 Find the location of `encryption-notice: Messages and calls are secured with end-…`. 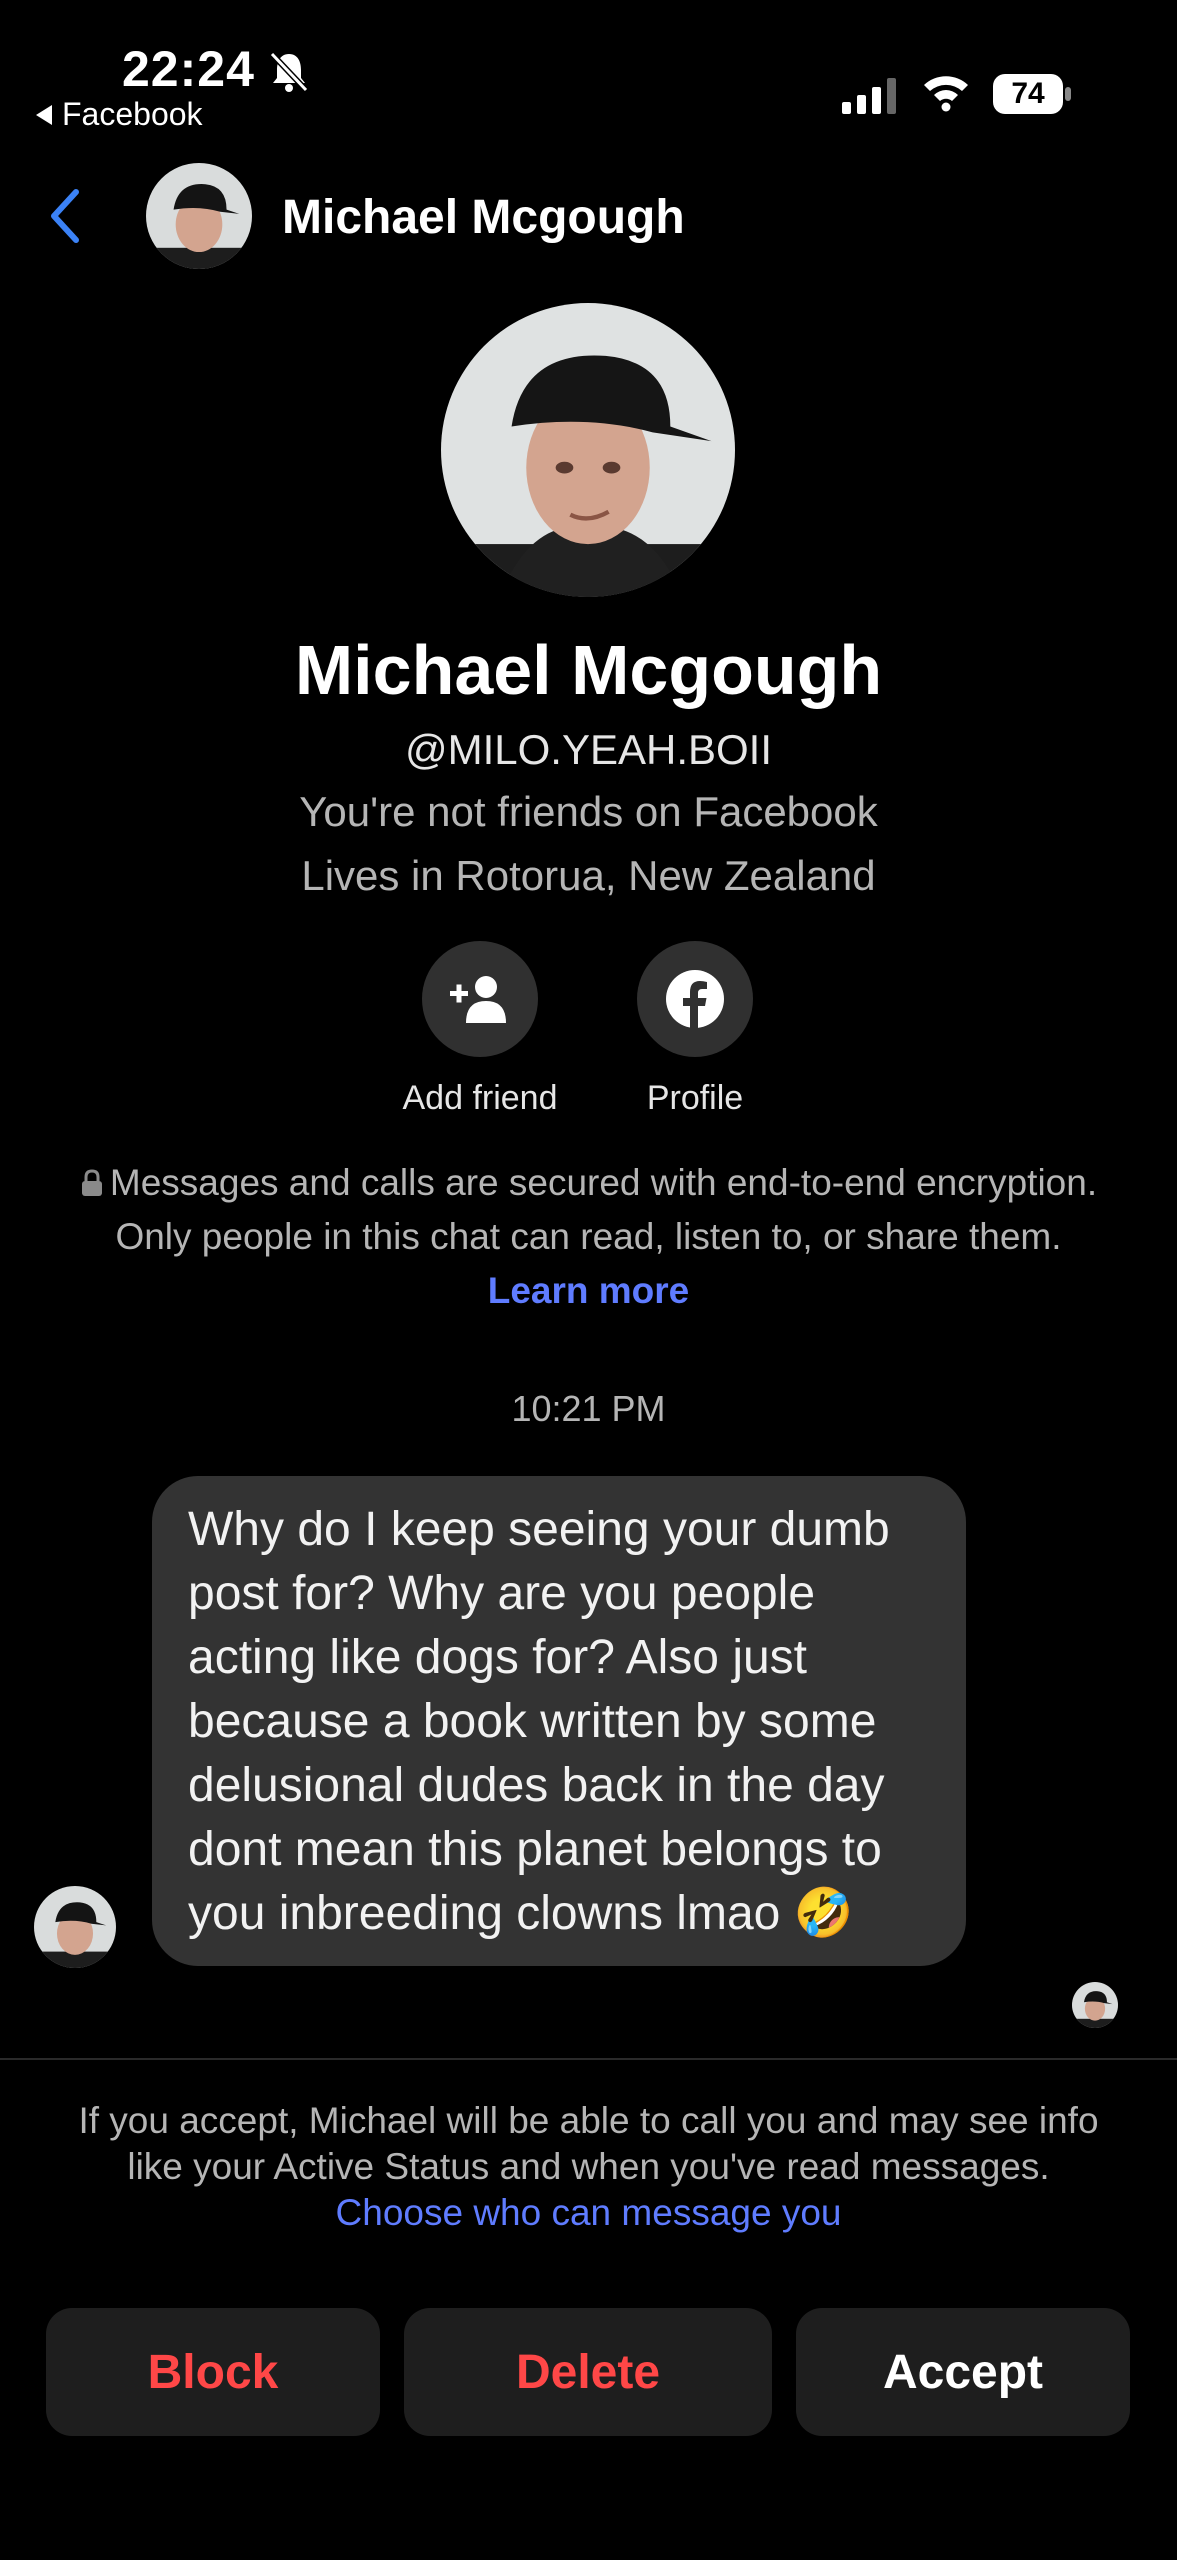

encryption-notice: Messages and calls are secured with end-… is located at coordinates (588, 1237).